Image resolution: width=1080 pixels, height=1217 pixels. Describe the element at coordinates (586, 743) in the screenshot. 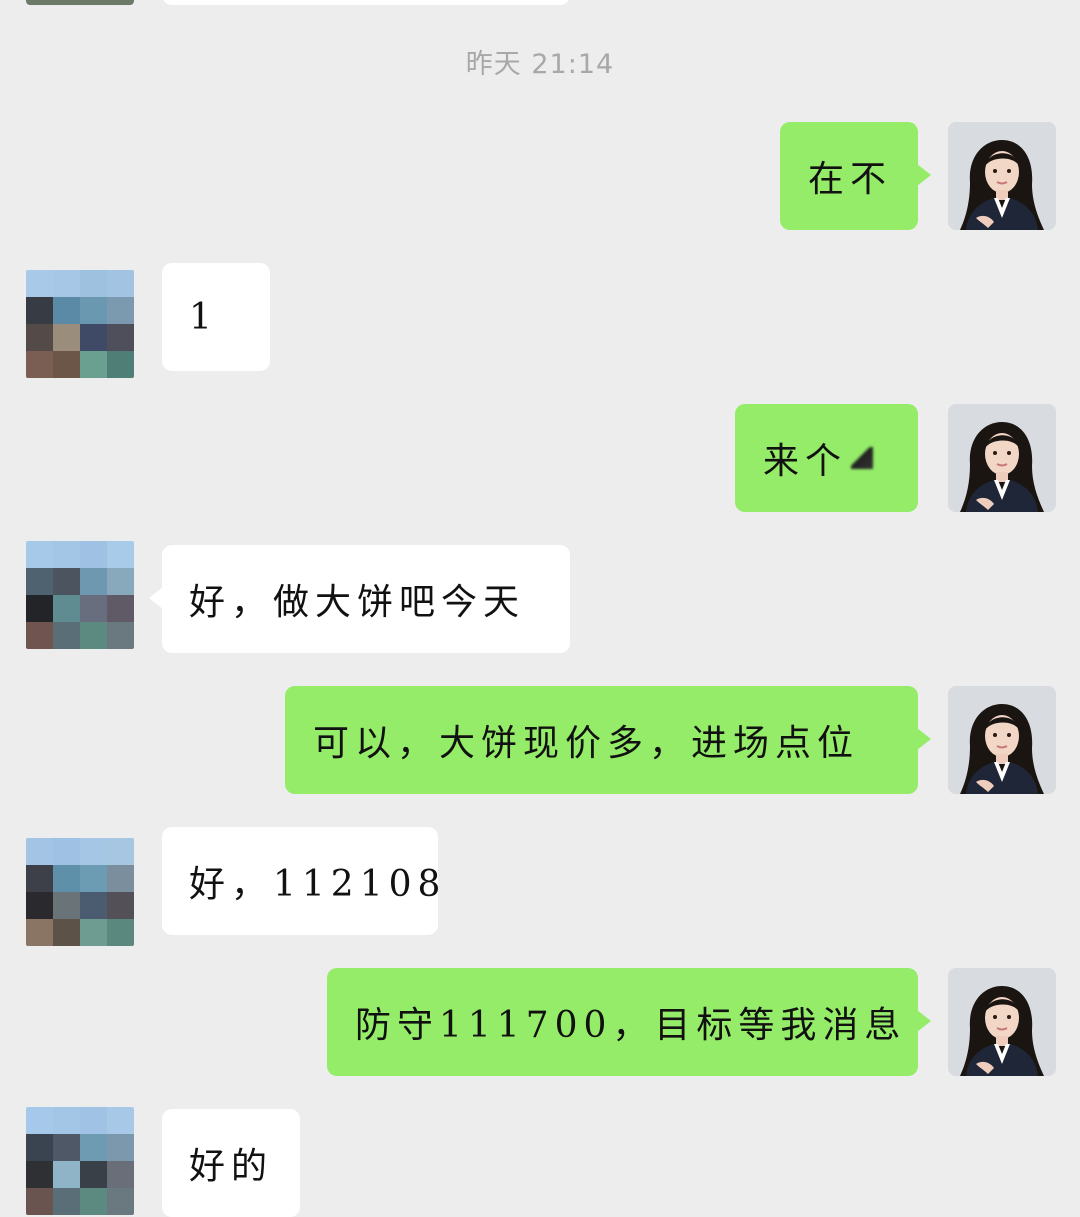

I see `message-text: 可以，大饼现价多，进场点位` at that location.